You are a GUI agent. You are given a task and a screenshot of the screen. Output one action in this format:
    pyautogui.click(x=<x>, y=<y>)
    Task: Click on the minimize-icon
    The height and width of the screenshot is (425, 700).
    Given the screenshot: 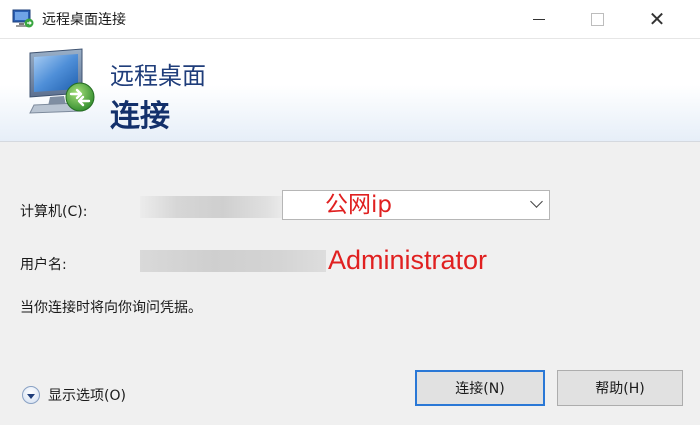 What is the action you would take?
    pyautogui.click(x=539, y=19)
    